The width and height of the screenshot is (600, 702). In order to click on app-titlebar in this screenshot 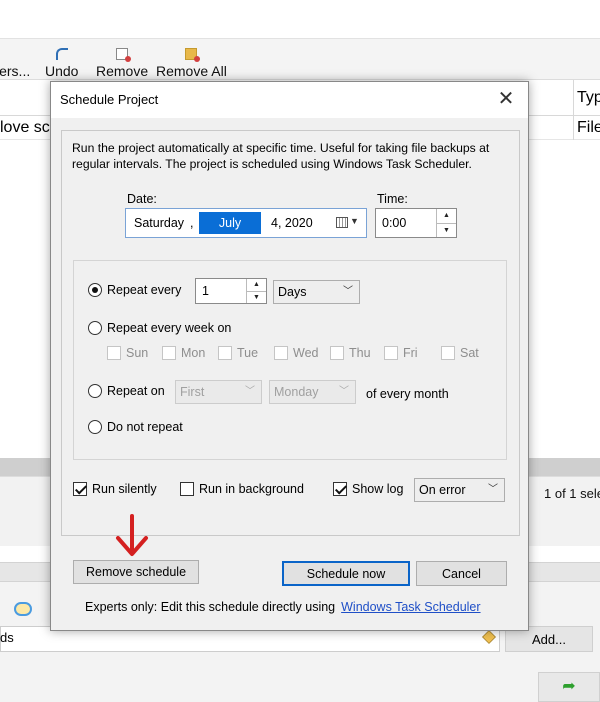, I will do `click(300, 19)`.